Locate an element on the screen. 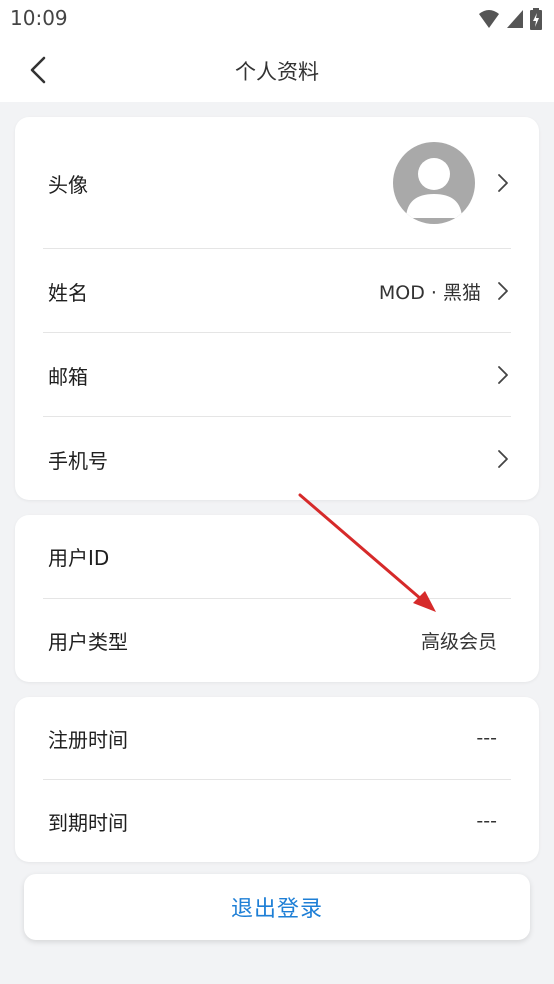 This screenshot has height=984, width=554. avatar-placeholder-icon is located at coordinates (434, 188).